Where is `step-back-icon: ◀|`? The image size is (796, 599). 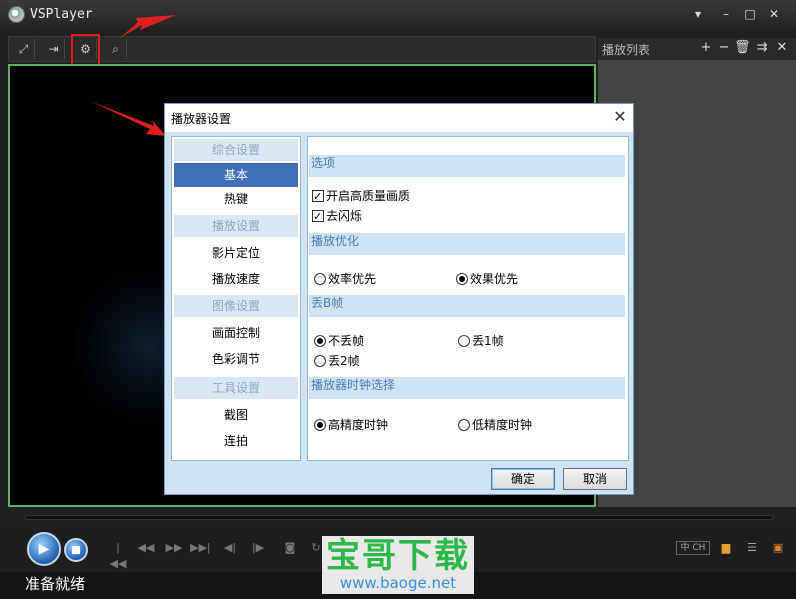
step-back-icon: ◀| is located at coordinates (230, 548).